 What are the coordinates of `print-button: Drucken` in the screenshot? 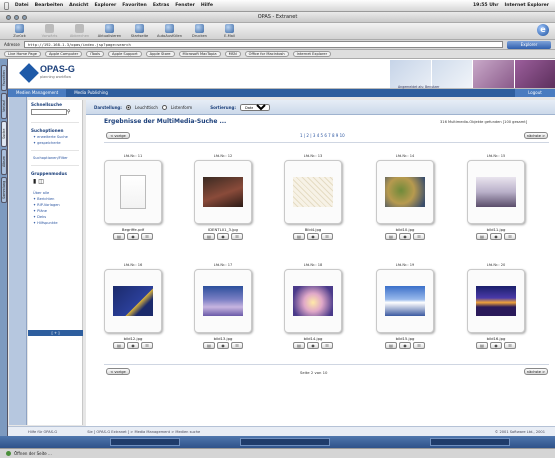 It's located at (199, 31).